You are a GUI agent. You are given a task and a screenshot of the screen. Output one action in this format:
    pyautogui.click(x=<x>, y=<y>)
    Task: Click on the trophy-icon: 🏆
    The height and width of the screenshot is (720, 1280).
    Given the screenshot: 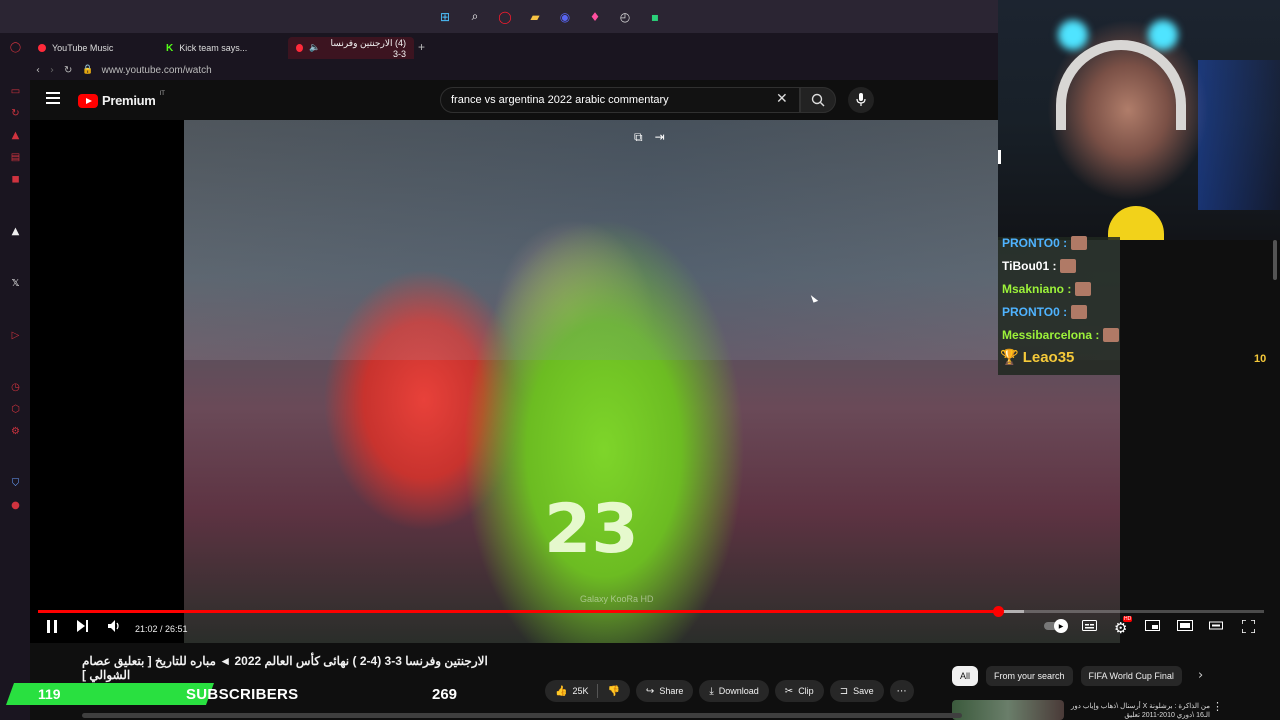 What is the action you would take?
    pyautogui.click(x=1009, y=357)
    